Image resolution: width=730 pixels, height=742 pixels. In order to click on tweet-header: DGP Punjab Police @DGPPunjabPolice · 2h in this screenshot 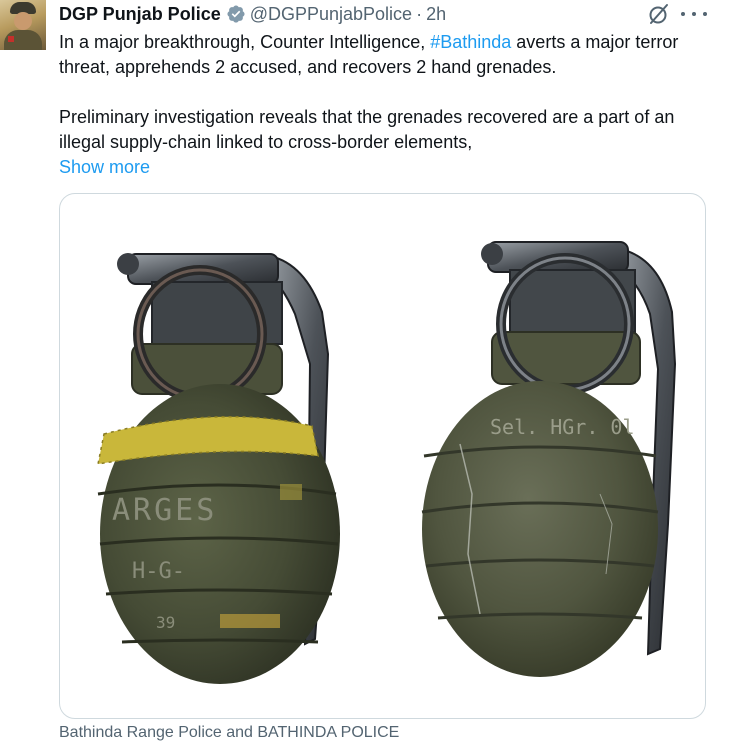, I will do `click(252, 14)`.